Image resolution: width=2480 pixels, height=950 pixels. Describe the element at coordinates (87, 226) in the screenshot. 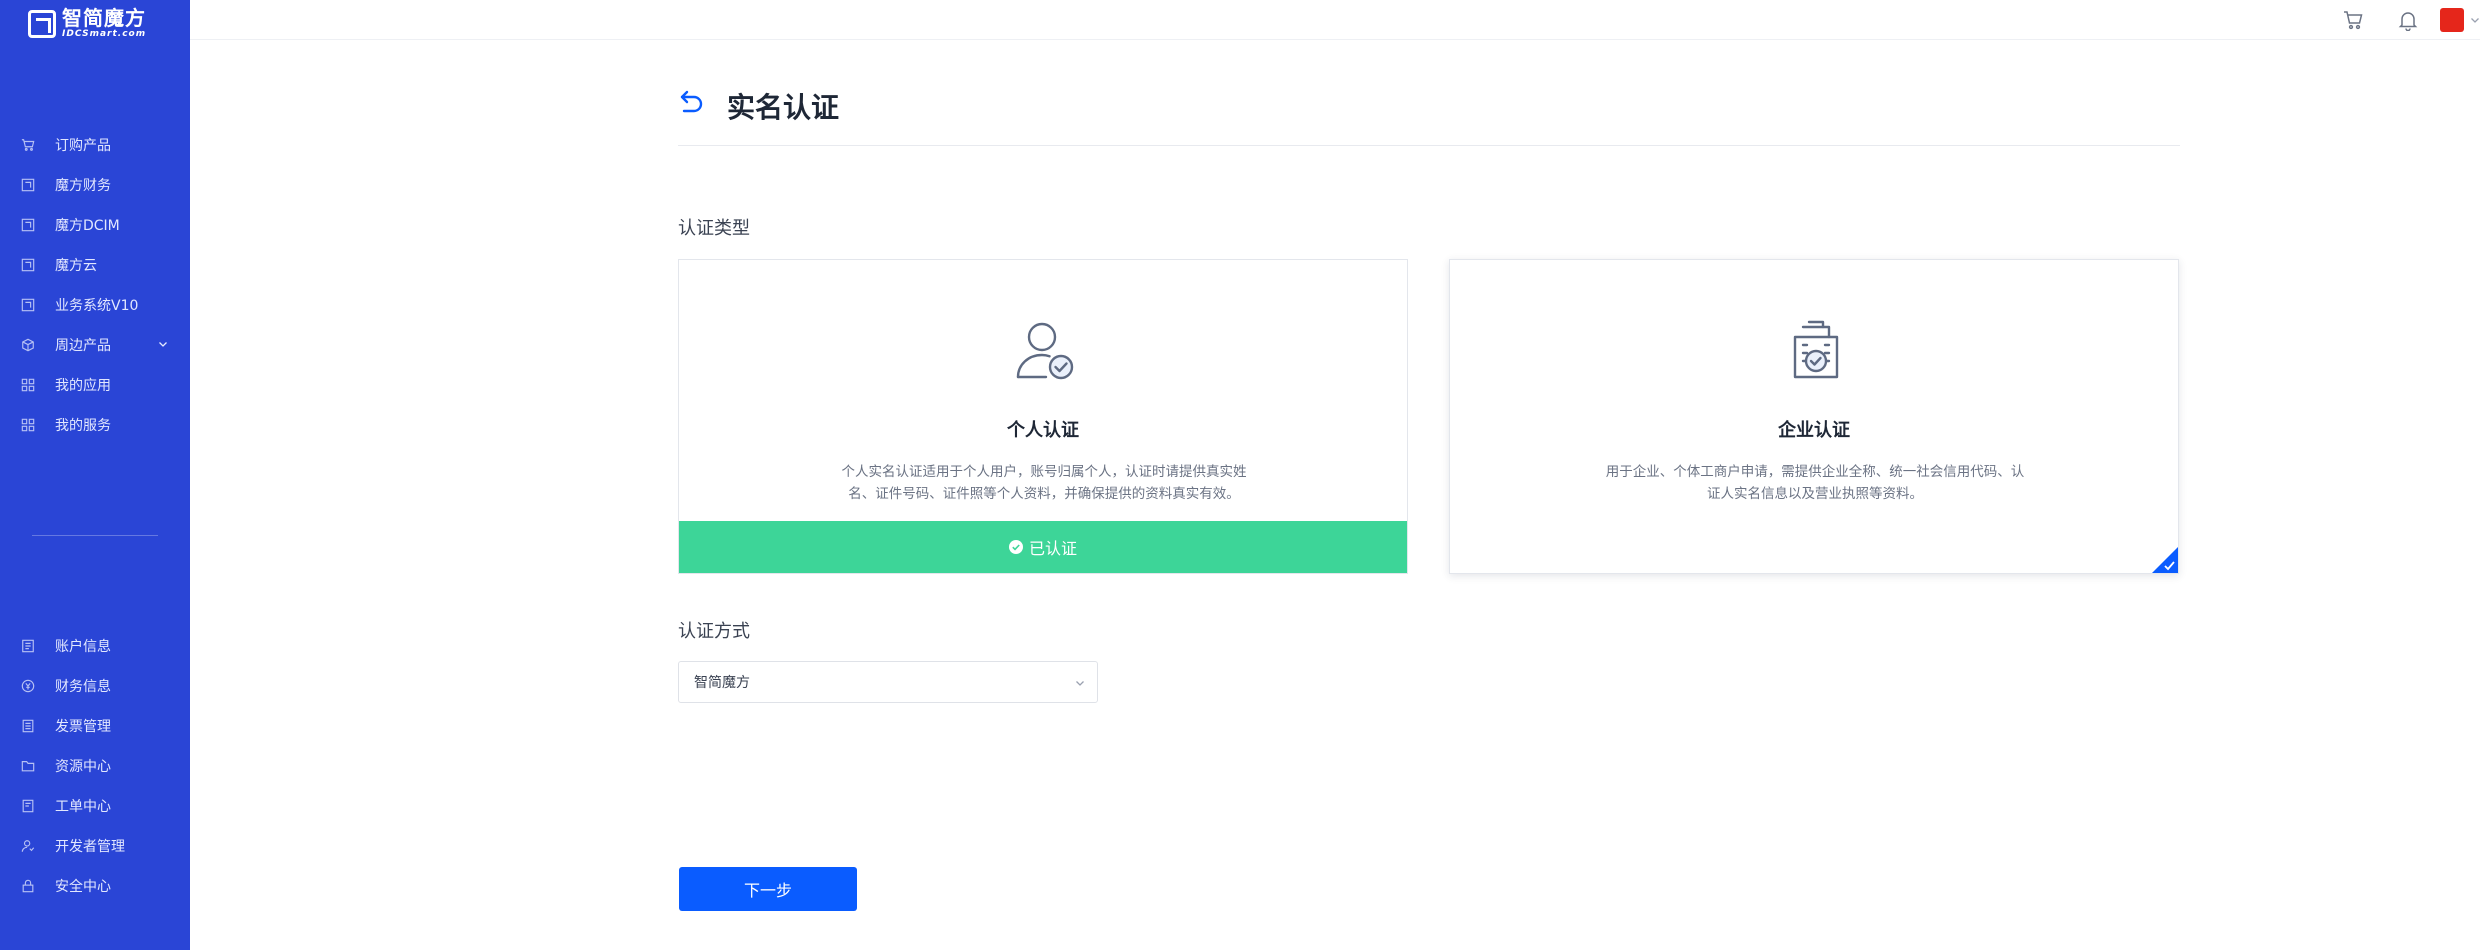

I see `sidebar-item-label: 魔方DCIM` at that location.